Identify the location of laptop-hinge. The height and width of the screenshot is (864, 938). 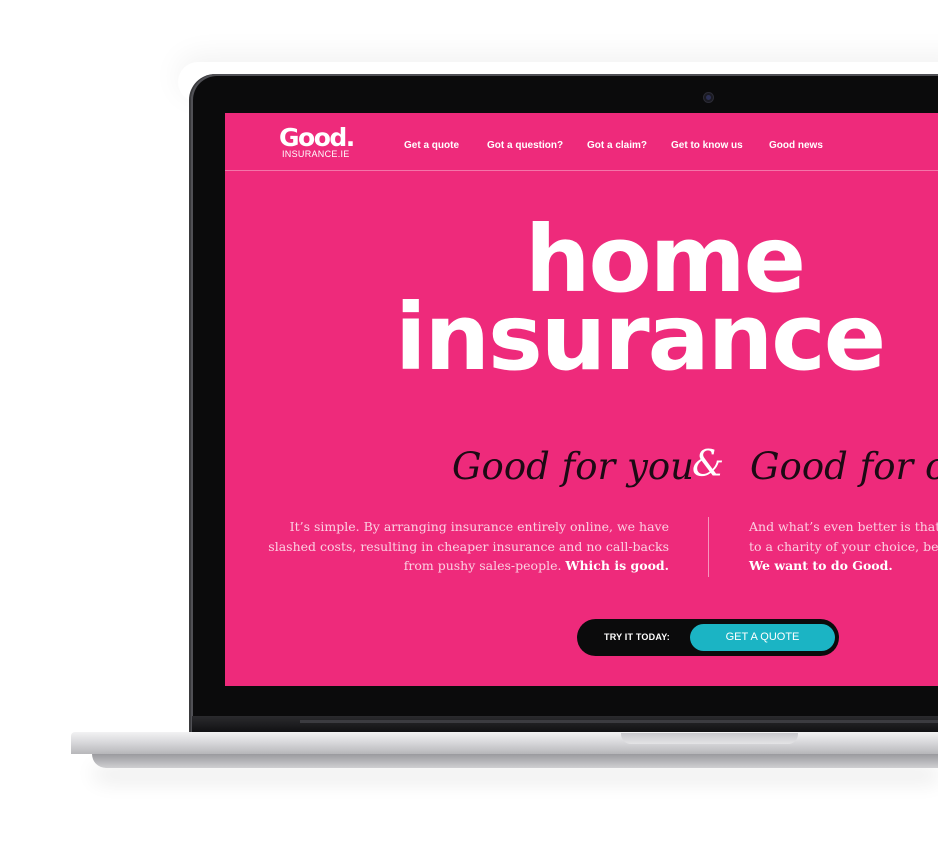
(565, 724).